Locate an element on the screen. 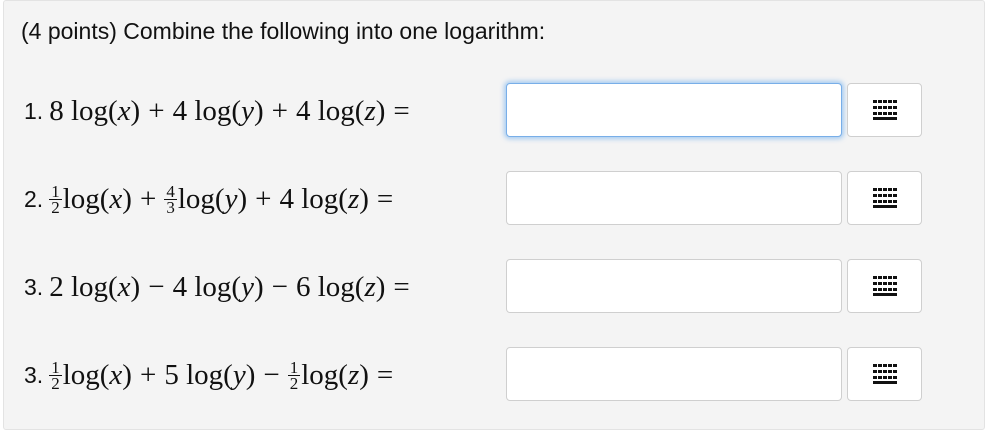  coefficient: 8 is located at coordinates (56, 110).